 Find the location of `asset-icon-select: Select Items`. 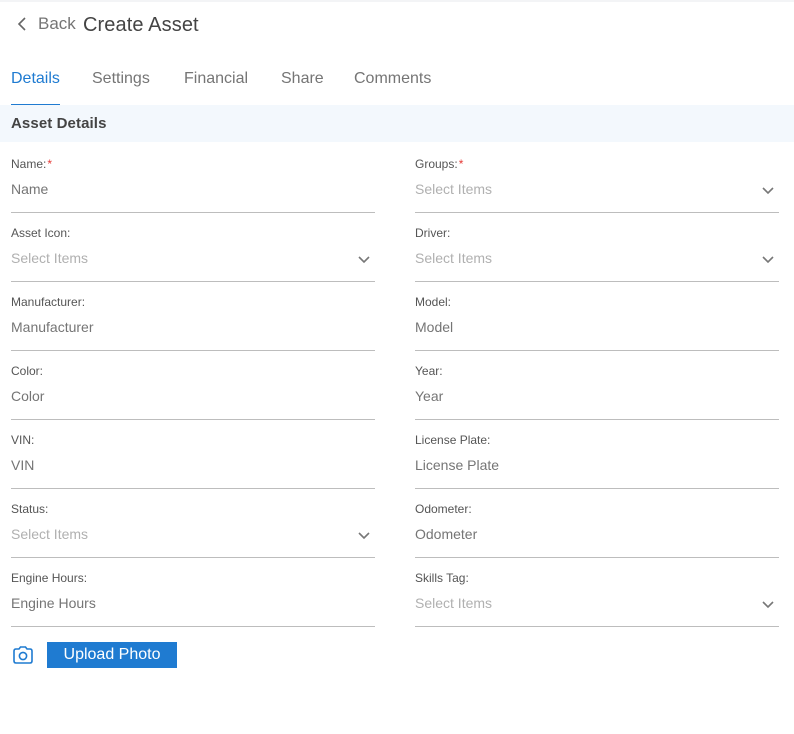

asset-icon-select: Select Items is located at coordinates (176, 258).